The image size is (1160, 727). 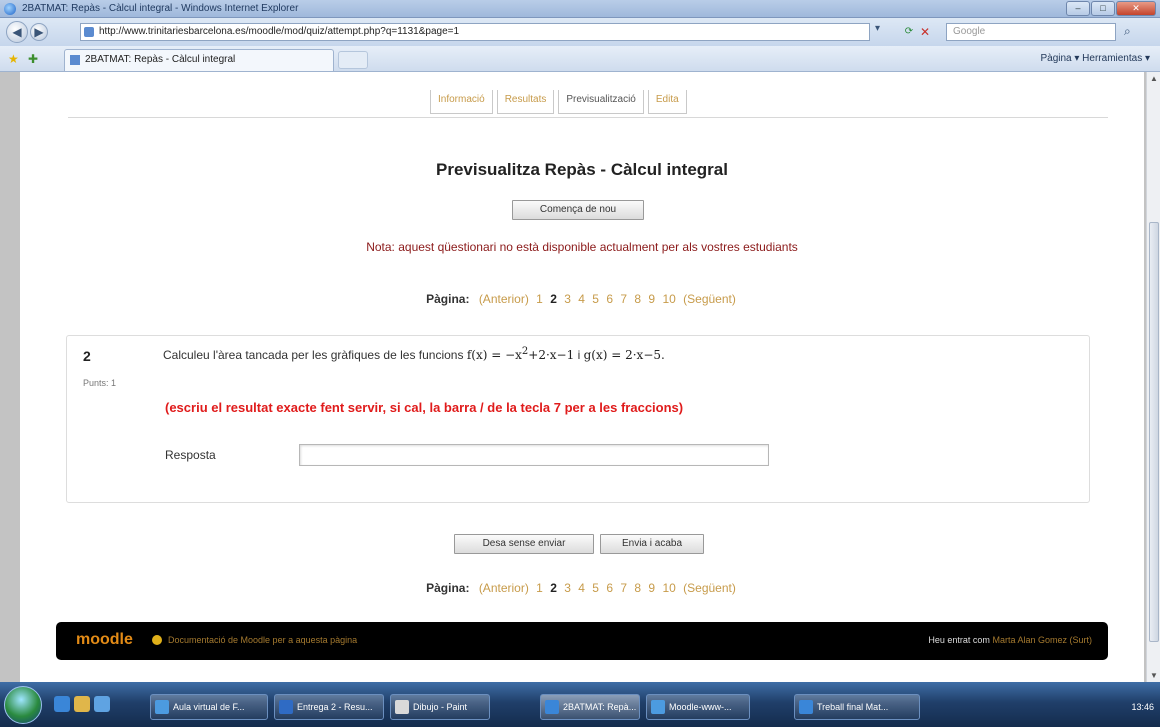 I want to click on forward-button: ▶, so click(x=39, y=32).